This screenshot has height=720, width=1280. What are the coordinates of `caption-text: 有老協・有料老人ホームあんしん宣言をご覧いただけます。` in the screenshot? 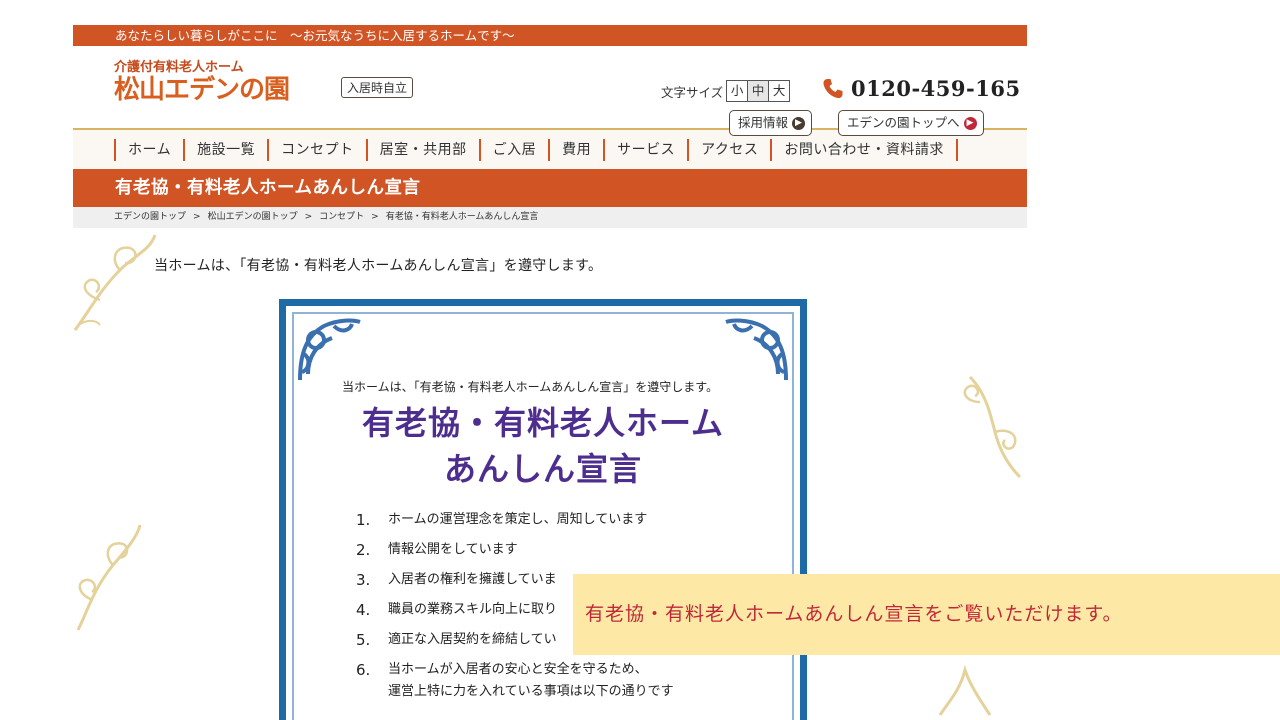 It's located at (854, 614).